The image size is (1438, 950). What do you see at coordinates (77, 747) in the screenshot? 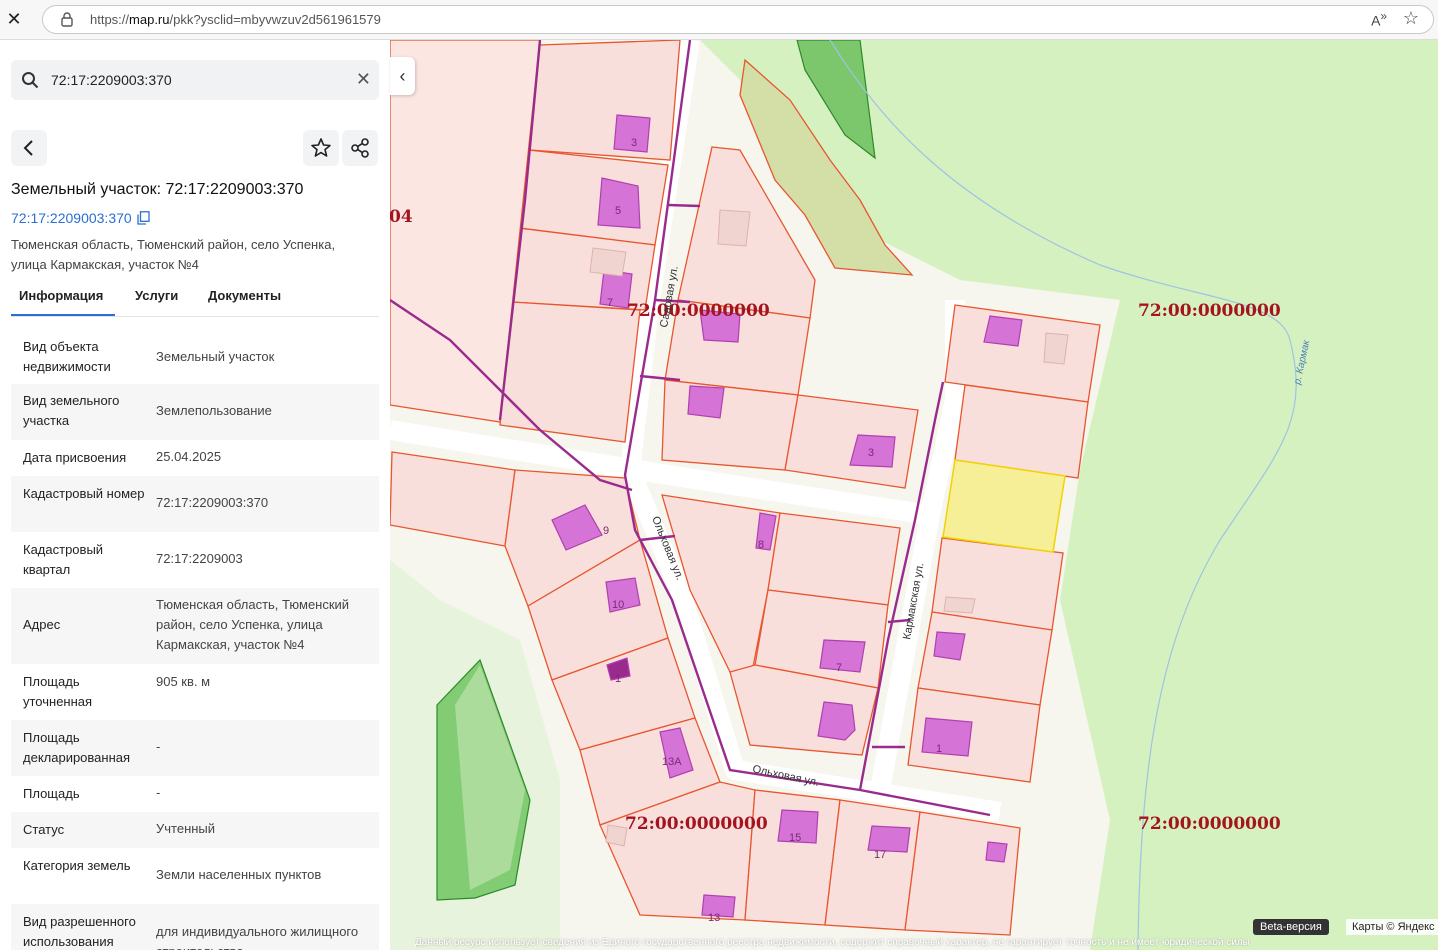
I see `row-label: Площадь декларированная` at bounding box center [77, 747].